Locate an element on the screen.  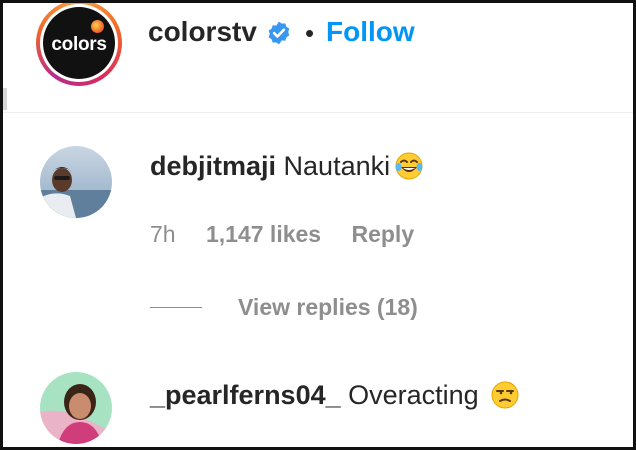
view-replies-row: View replies (18) is located at coordinates (284, 307).